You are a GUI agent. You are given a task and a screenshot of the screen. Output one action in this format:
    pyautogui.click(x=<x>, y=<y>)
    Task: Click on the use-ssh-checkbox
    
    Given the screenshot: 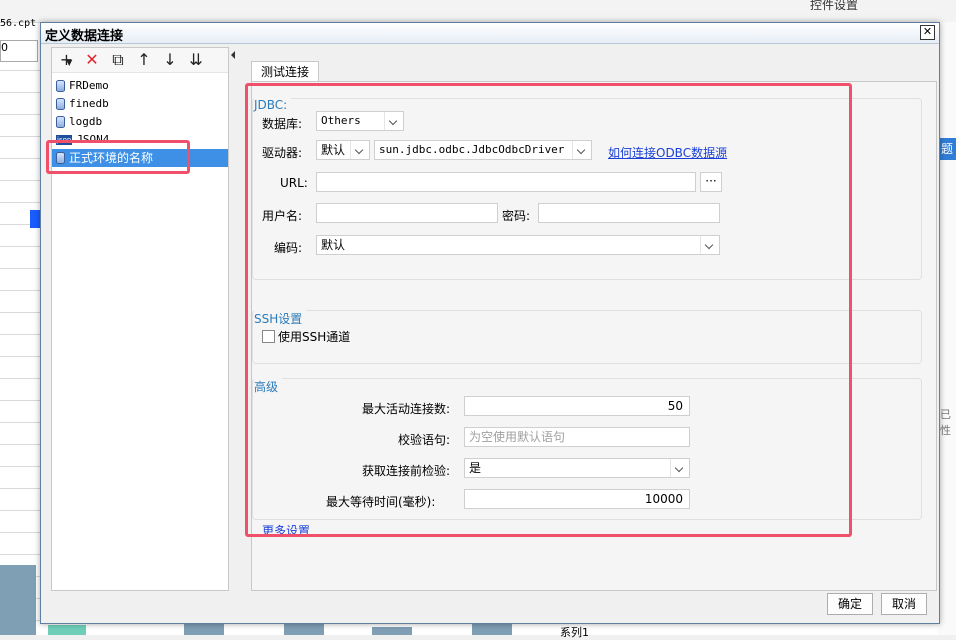 What is the action you would take?
    pyautogui.click(x=268, y=336)
    